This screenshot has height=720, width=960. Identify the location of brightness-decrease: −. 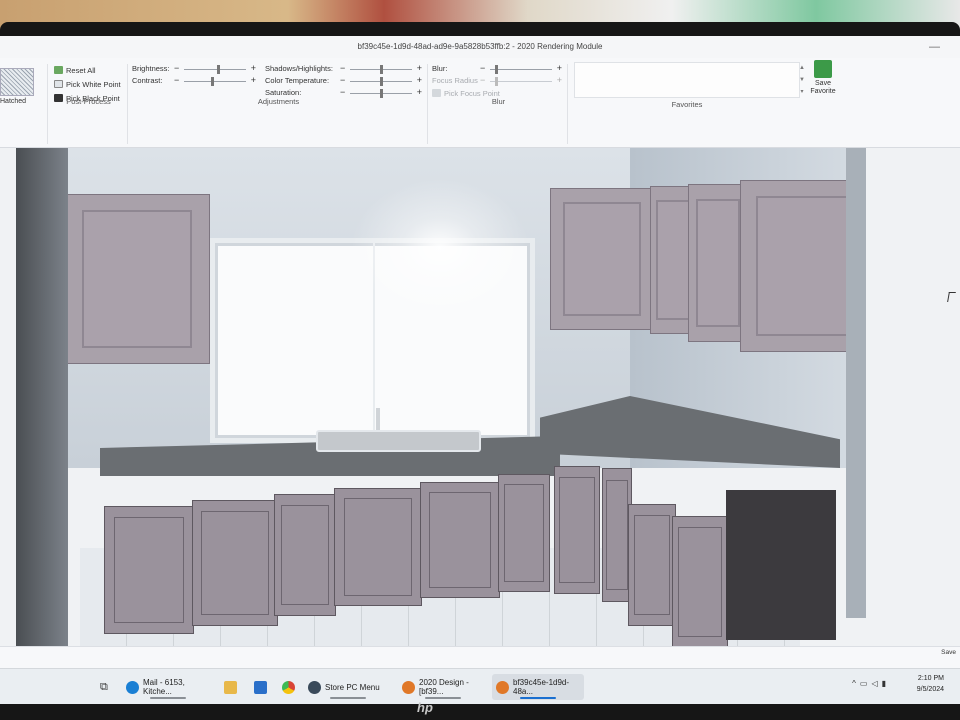
(176, 68).